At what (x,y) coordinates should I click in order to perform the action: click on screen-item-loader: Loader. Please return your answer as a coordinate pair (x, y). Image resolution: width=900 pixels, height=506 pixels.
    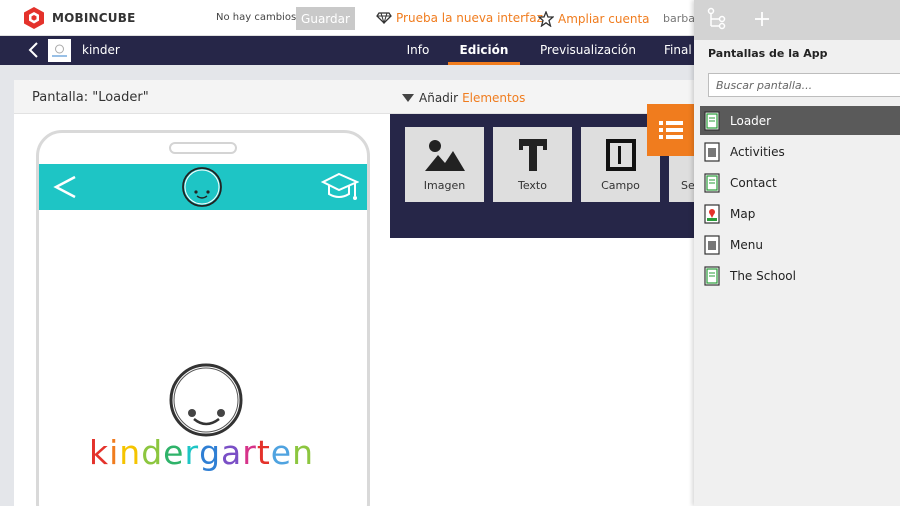
    Looking at the image, I should click on (800, 120).